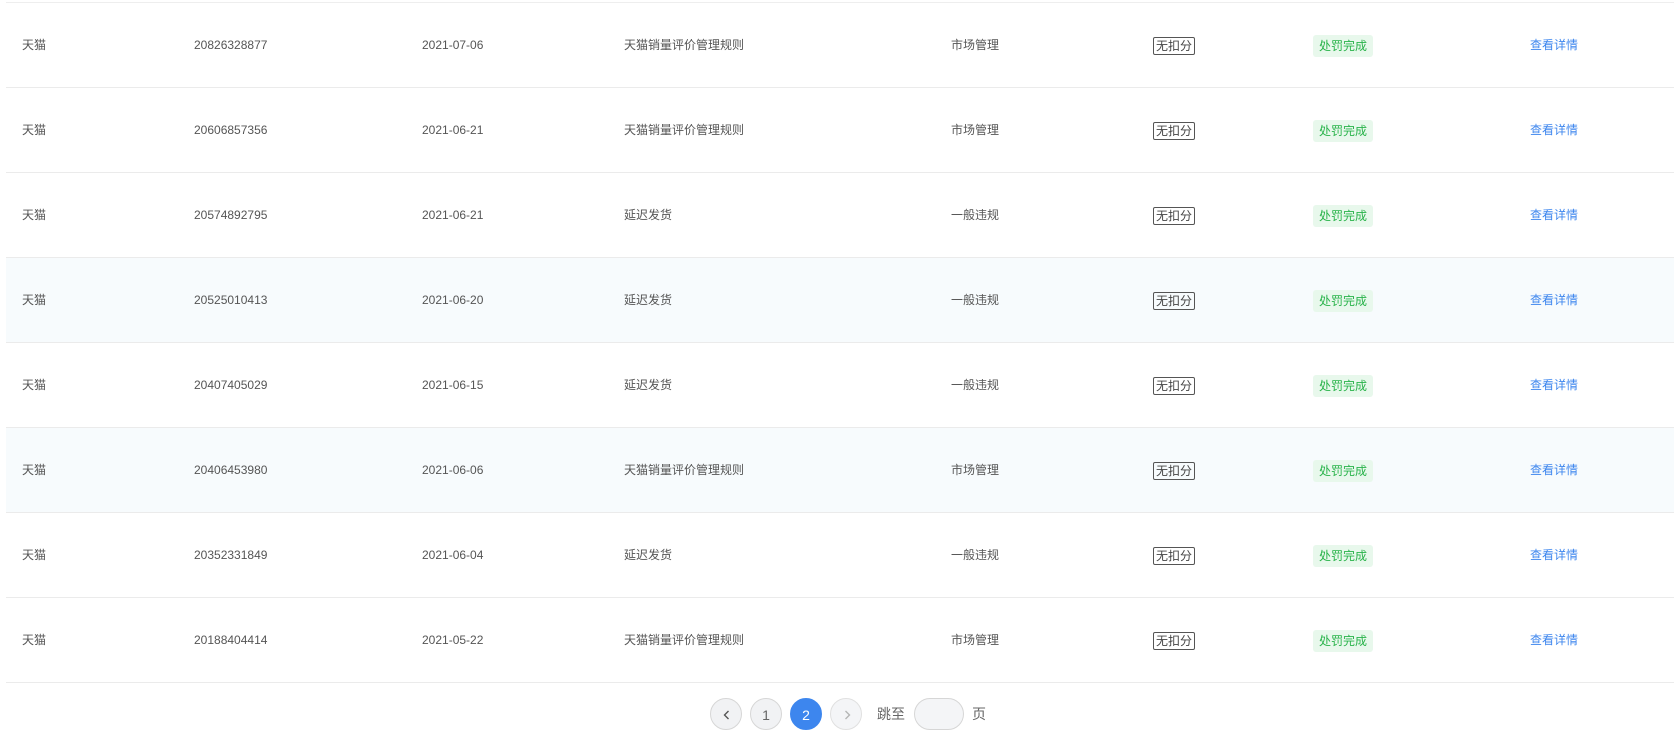  Describe the element at coordinates (453, 555) in the screenshot. I see `date-cell: 2021-06-04` at that location.